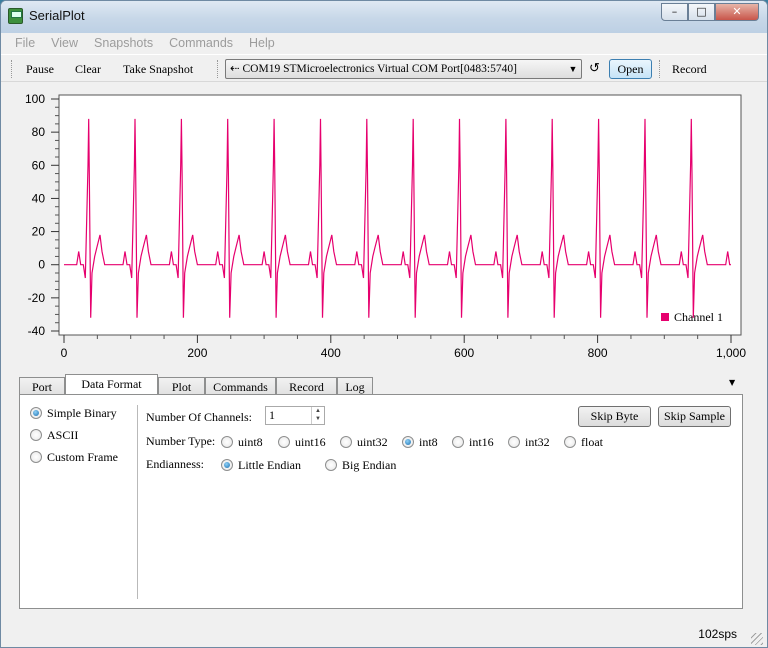 The image size is (768, 648). Describe the element at coordinates (573, 69) in the screenshot. I see `chevron-down-icon: ▼` at that location.